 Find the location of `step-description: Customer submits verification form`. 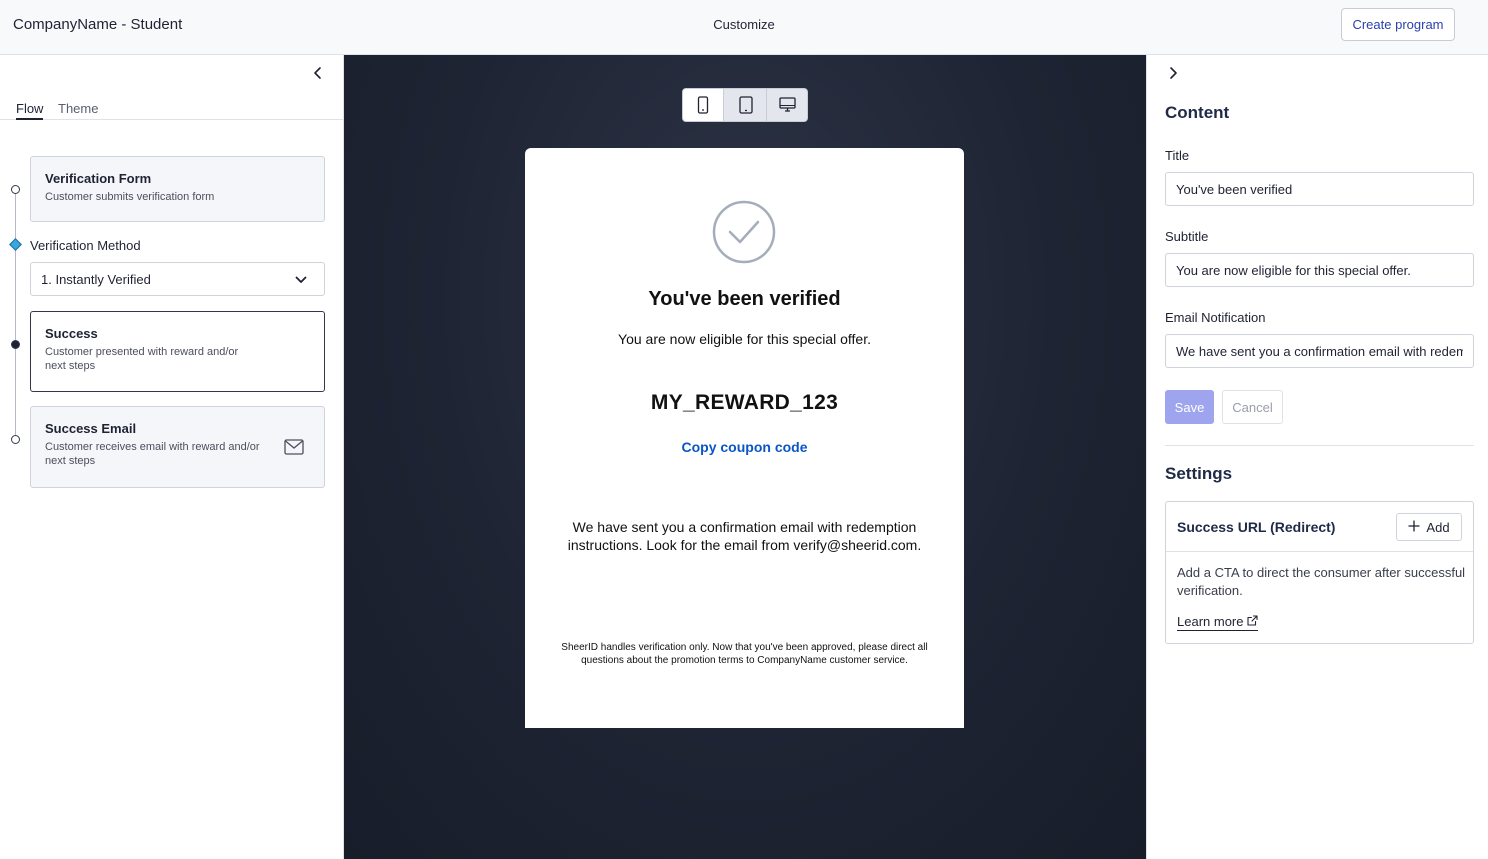

step-description: Customer submits verification form is located at coordinates (130, 197).